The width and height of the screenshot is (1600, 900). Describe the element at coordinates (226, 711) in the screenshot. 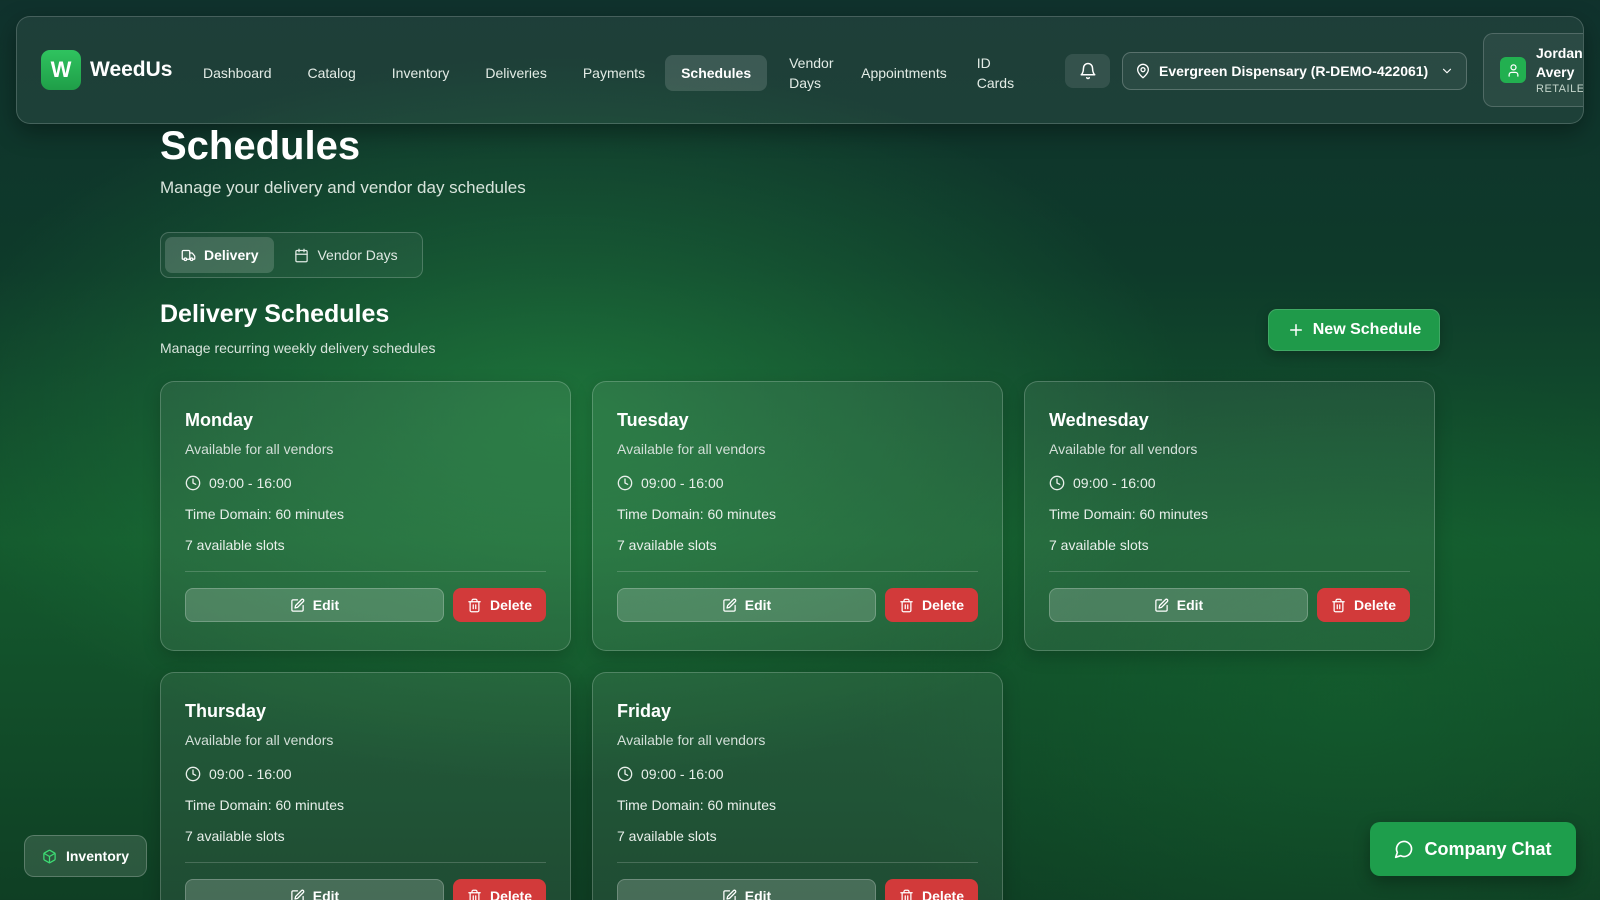

I see `schedule-day: Thursday` at that location.